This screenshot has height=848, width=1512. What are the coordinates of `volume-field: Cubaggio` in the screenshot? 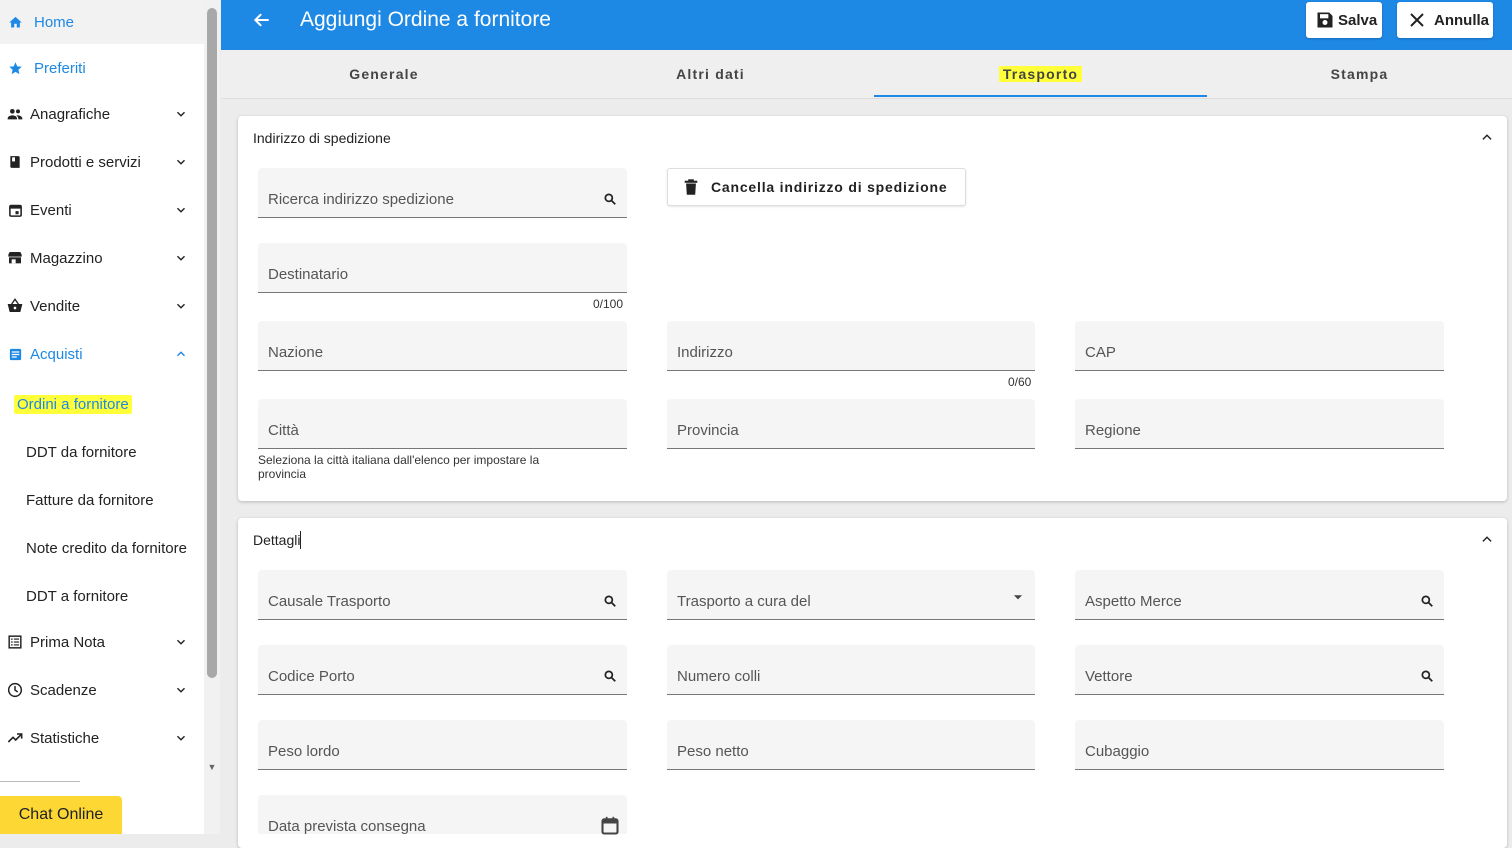 It's located at (1259, 745).